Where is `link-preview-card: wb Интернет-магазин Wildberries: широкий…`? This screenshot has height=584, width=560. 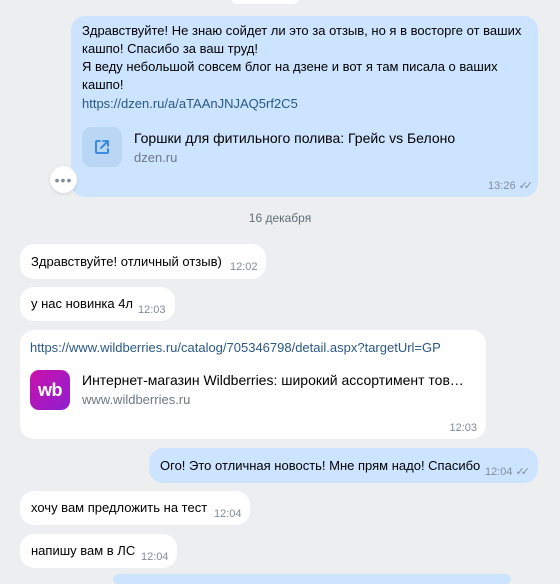 link-preview-card: wb Интернет-магазин Wildberries: широкий… is located at coordinates (250, 390).